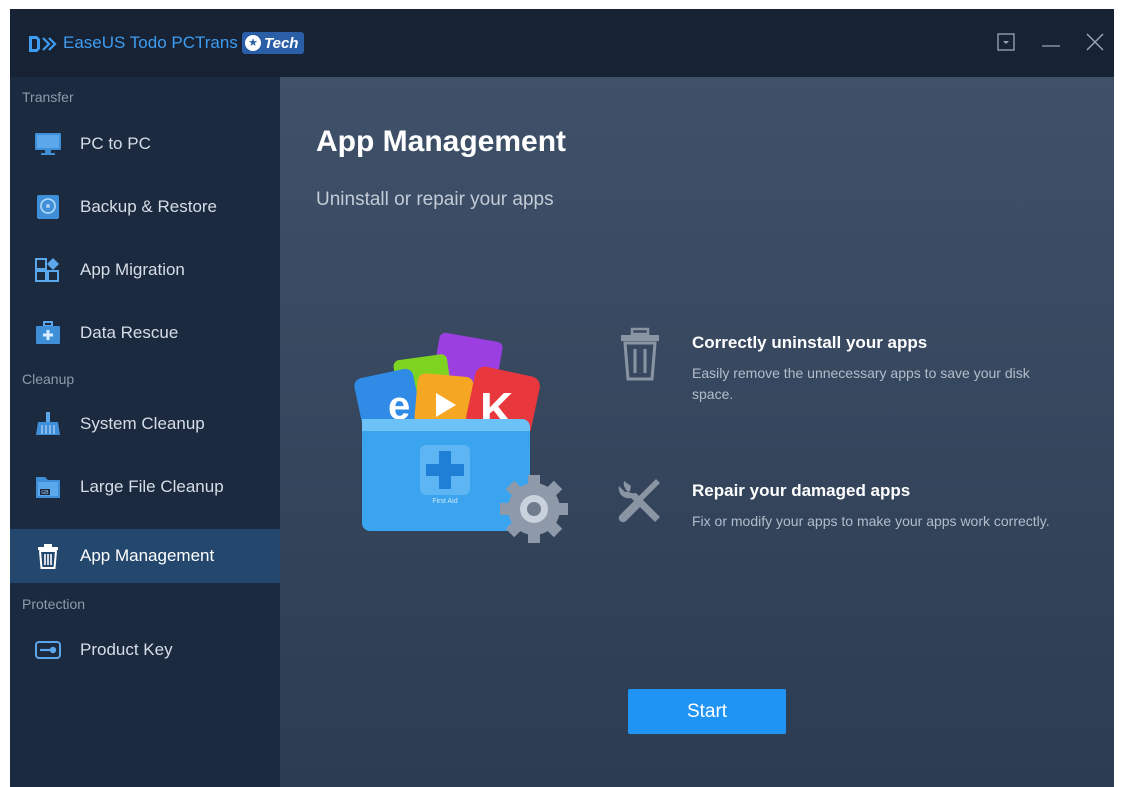  Describe the element at coordinates (147, 555) in the screenshot. I see `sidebar-item-label: App Management` at that location.